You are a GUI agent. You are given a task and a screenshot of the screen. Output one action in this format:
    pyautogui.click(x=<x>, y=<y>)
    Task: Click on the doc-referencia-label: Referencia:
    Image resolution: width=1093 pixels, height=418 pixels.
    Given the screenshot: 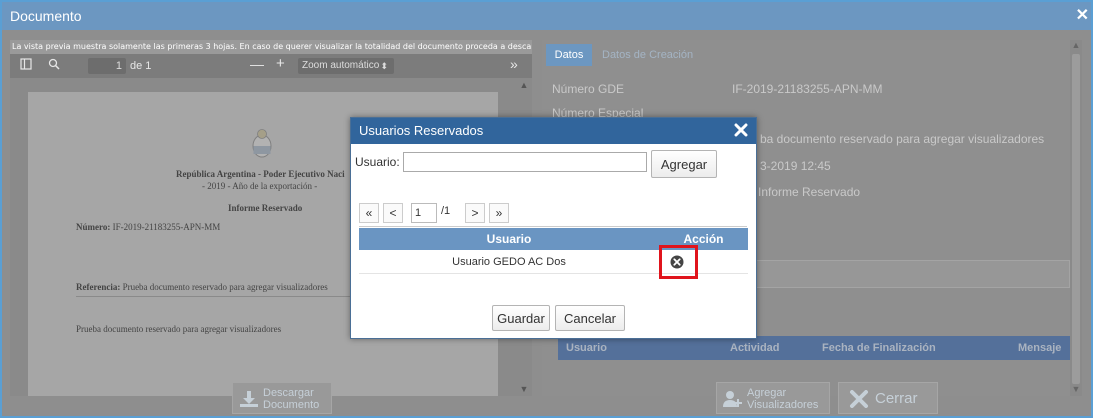 What is the action you would take?
    pyautogui.click(x=98, y=287)
    